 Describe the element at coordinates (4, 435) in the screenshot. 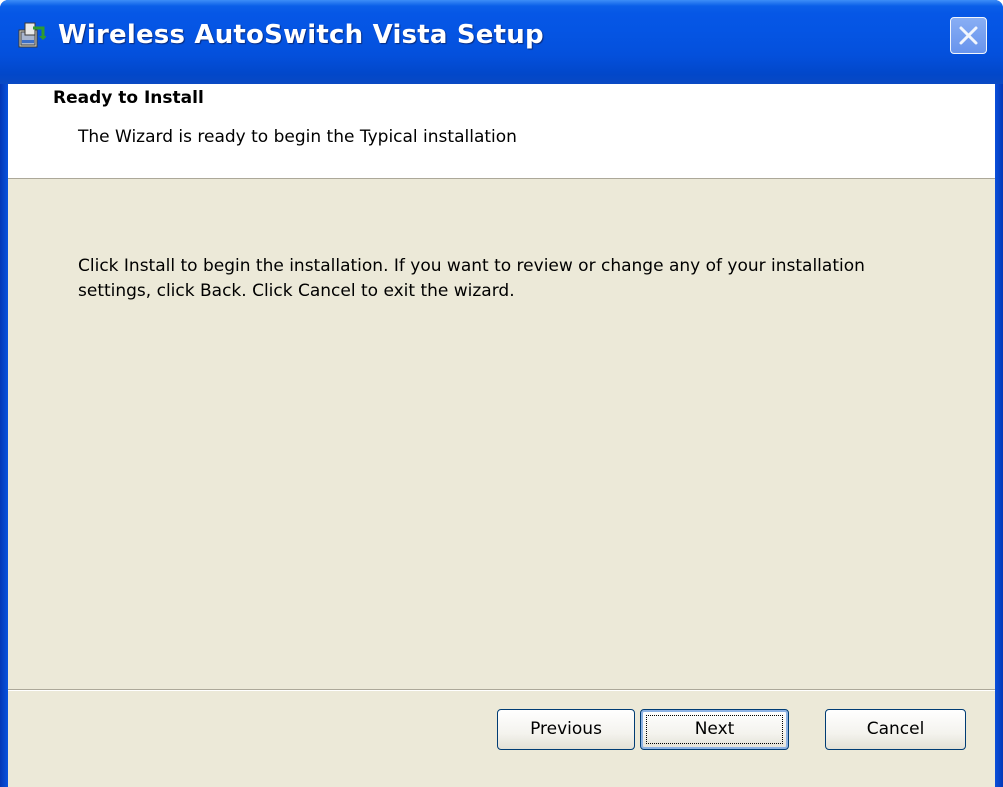

I see `window-frame-left` at that location.